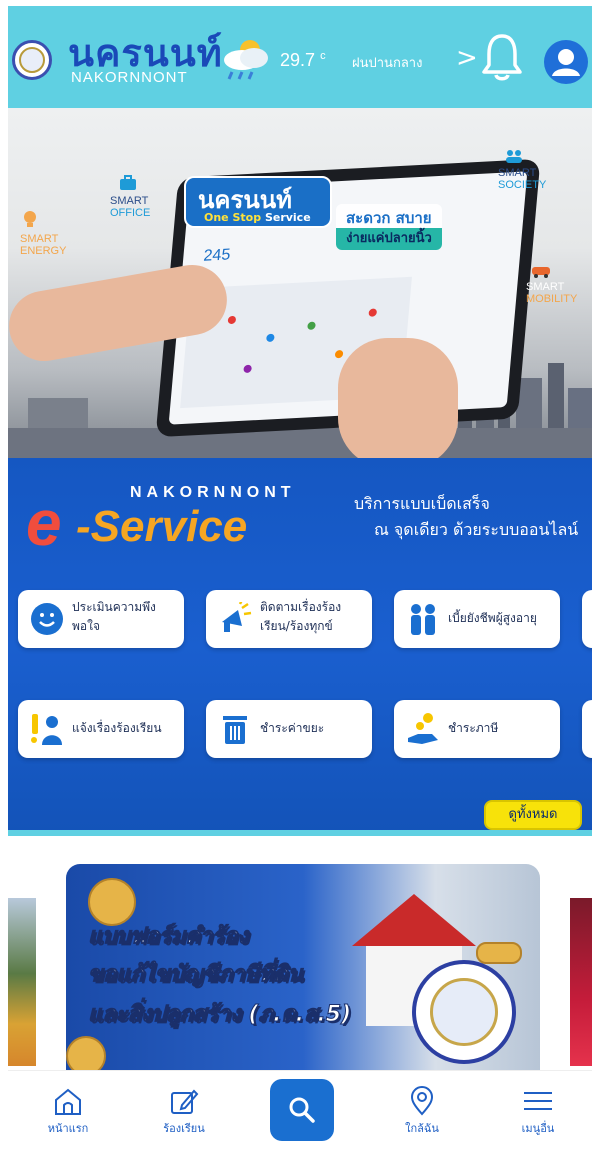 This screenshot has width=592, height=1153. I want to click on slogan-line-2: ง่ายแค่ปลายนิ้ว, so click(389, 239).